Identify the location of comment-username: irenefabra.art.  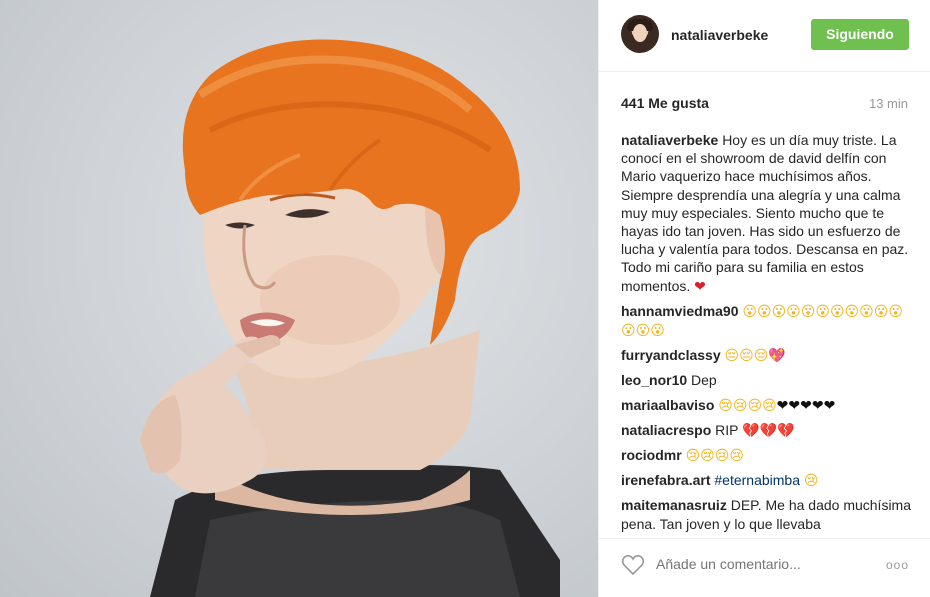
(665, 480).